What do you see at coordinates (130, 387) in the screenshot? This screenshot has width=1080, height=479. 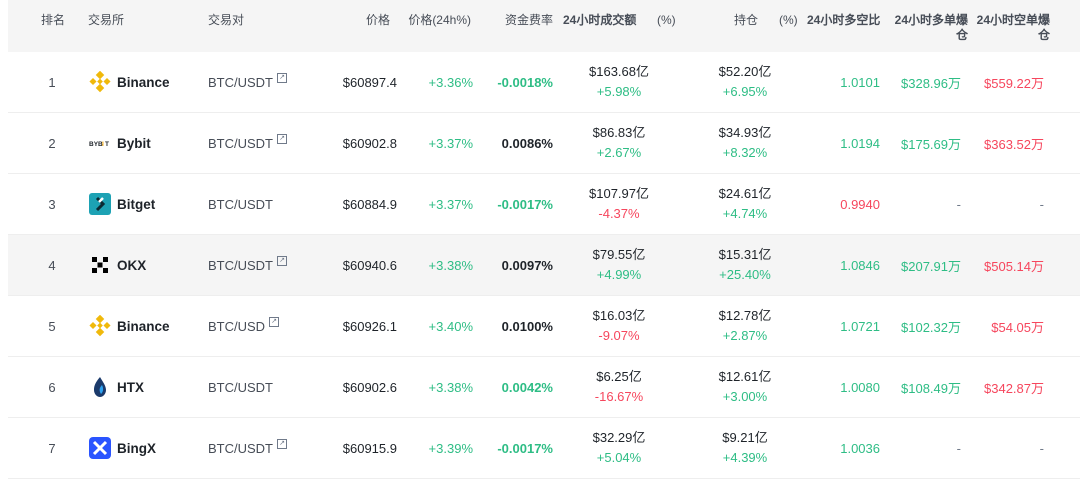 I see `exchange-name: HTX` at bounding box center [130, 387].